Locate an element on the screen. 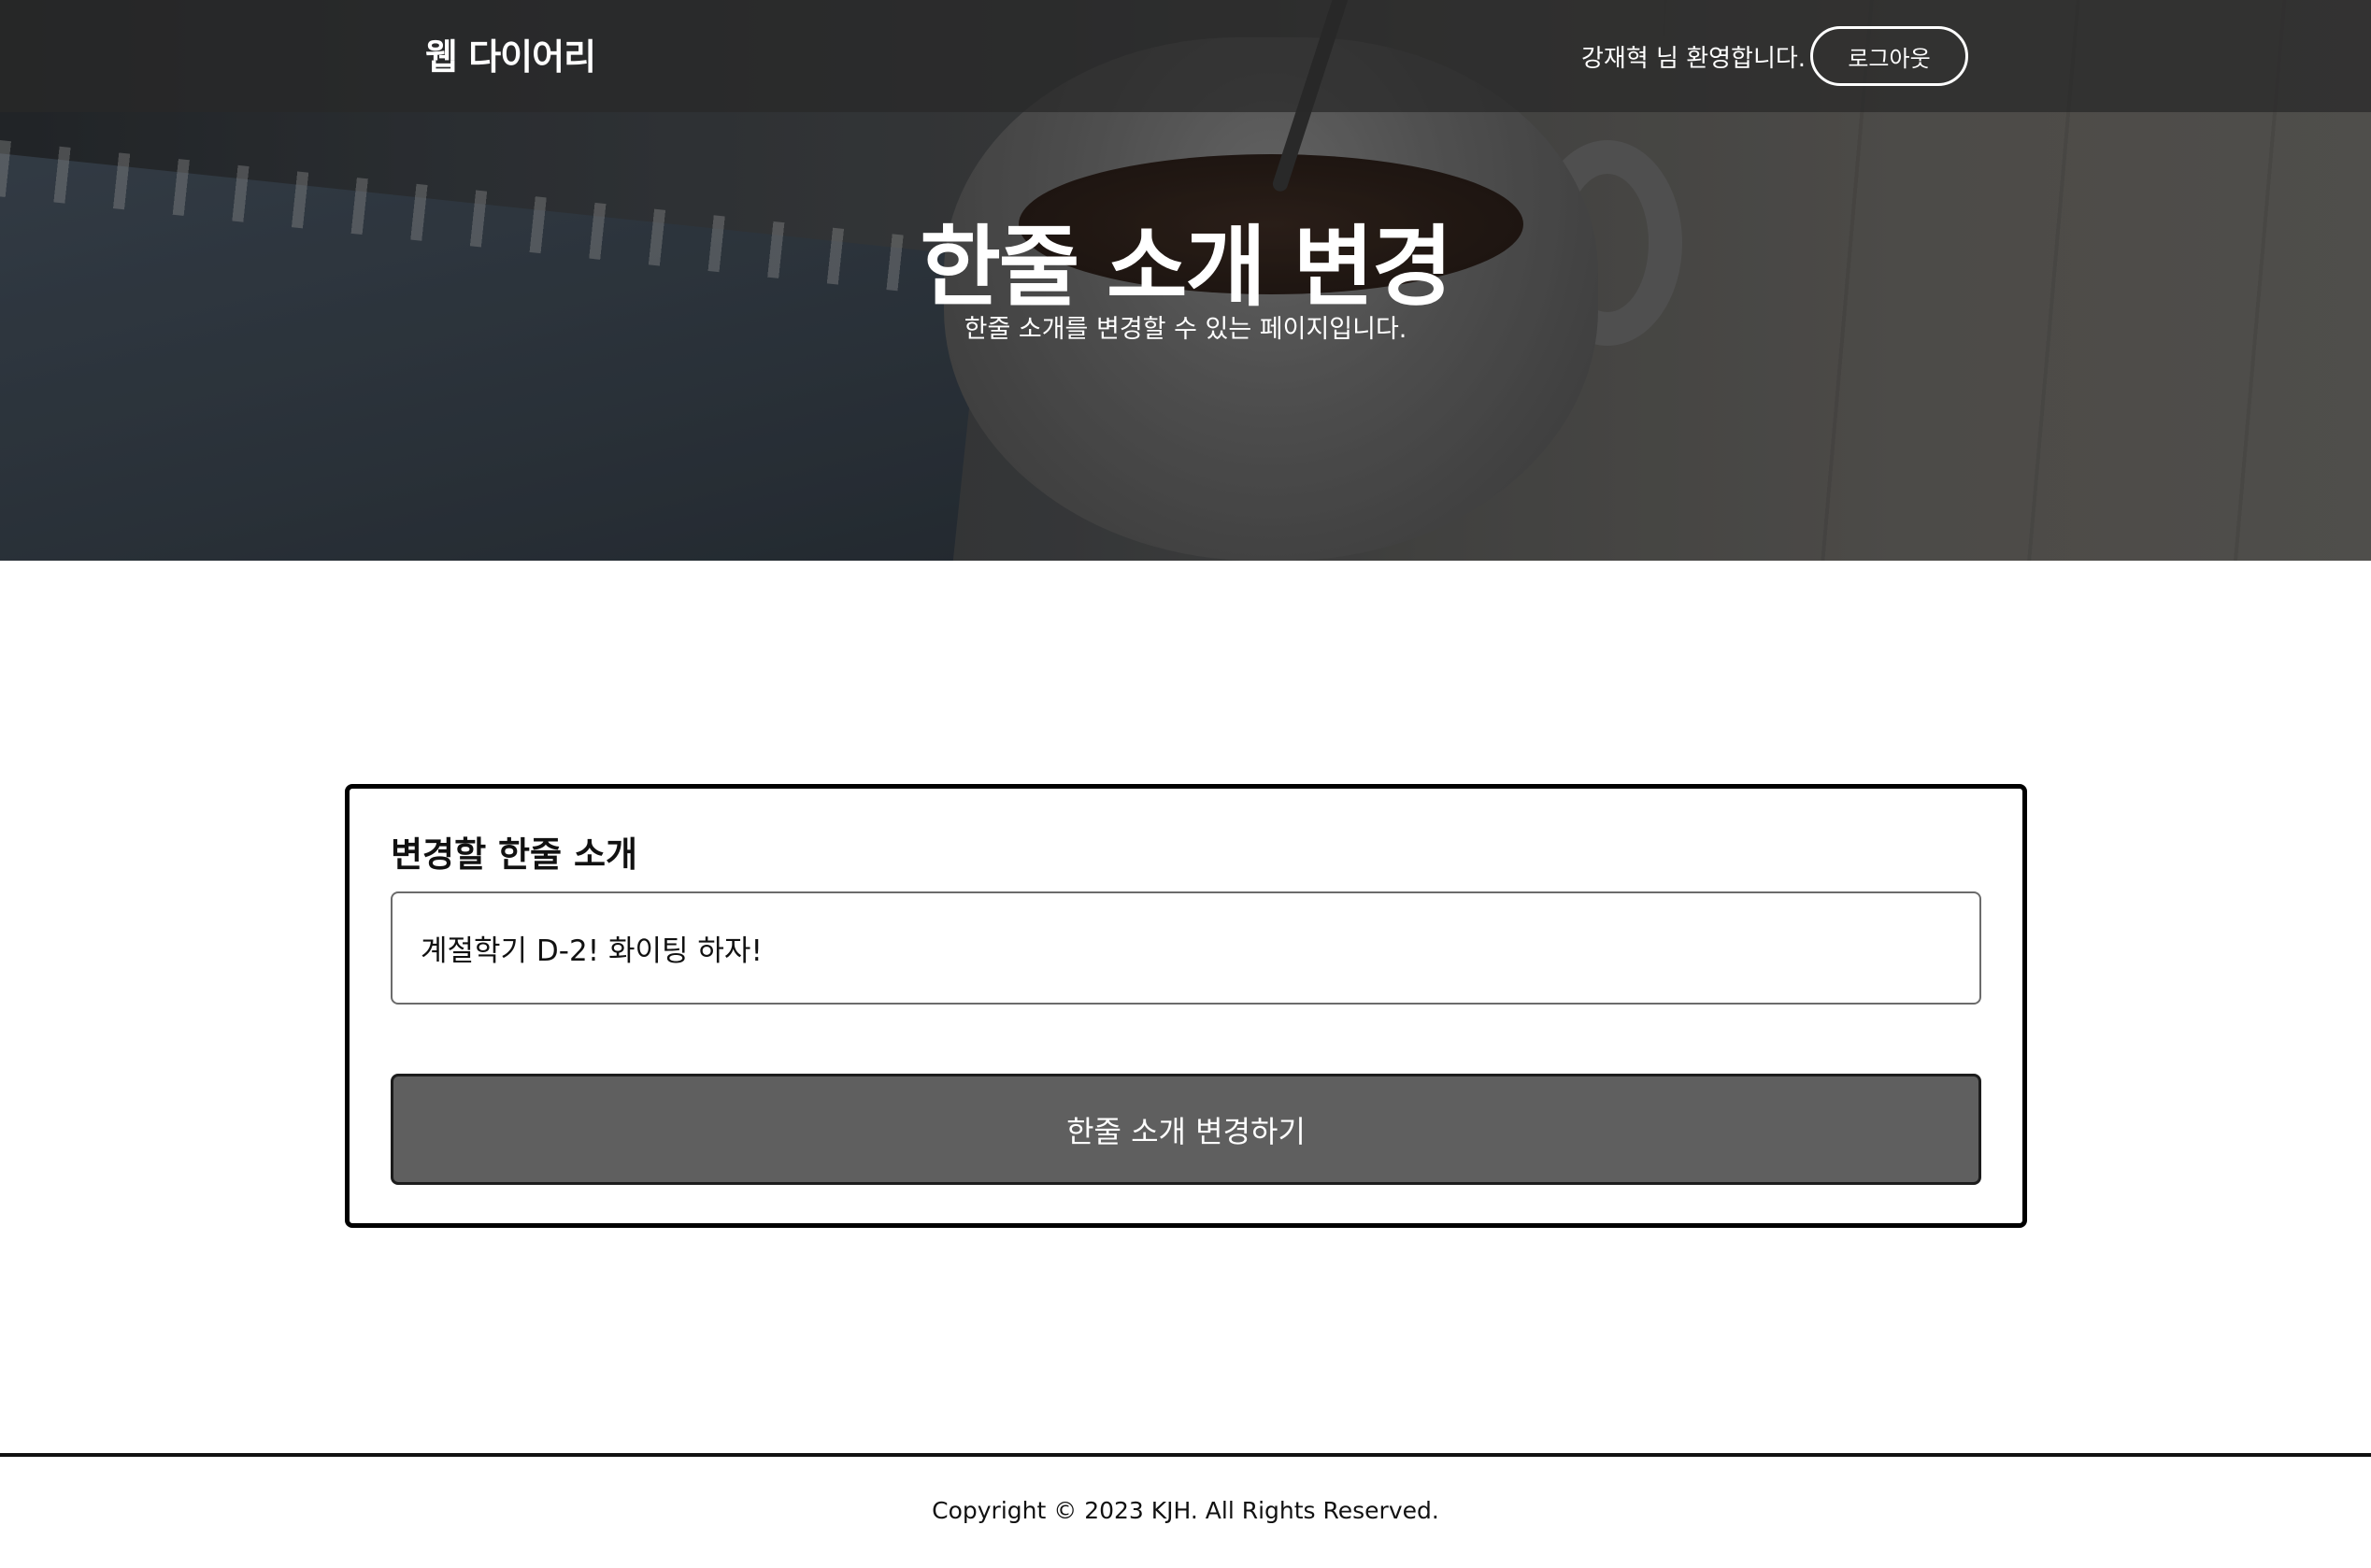 This screenshot has height=1568, width=2371. welcome-text: 강재혁 님 환영합니다. is located at coordinates (1694, 59).